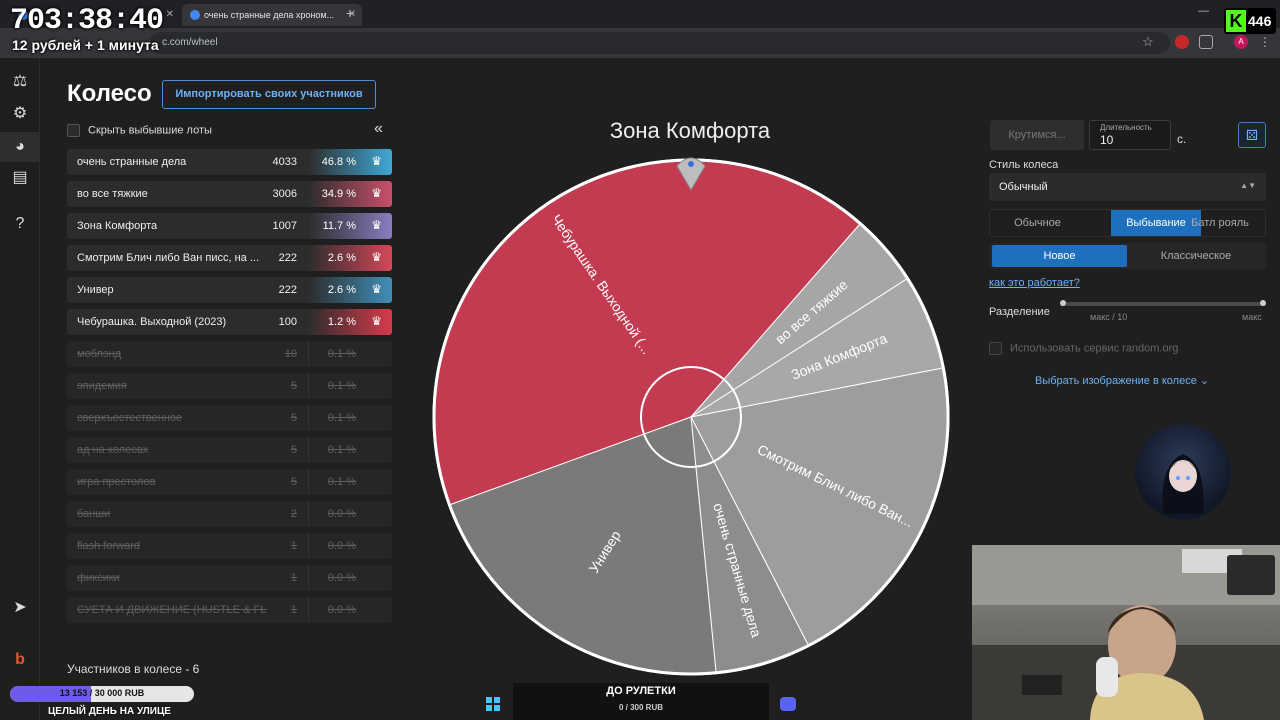 This screenshot has height=720, width=1280. What do you see at coordinates (1059, 256) in the screenshot?
I see `submode-new: Новое` at bounding box center [1059, 256].